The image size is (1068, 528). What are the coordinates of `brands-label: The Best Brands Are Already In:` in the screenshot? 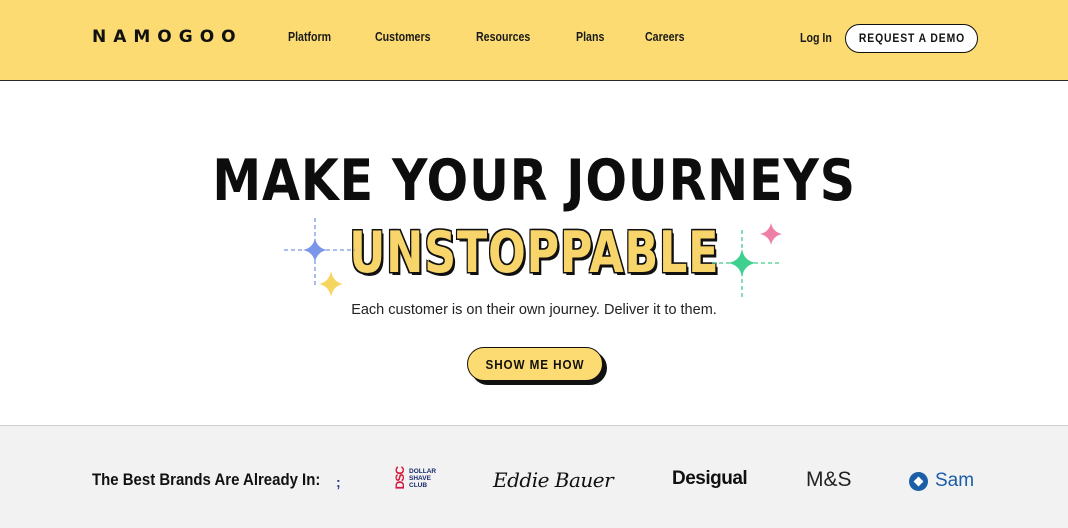 It's located at (206, 479).